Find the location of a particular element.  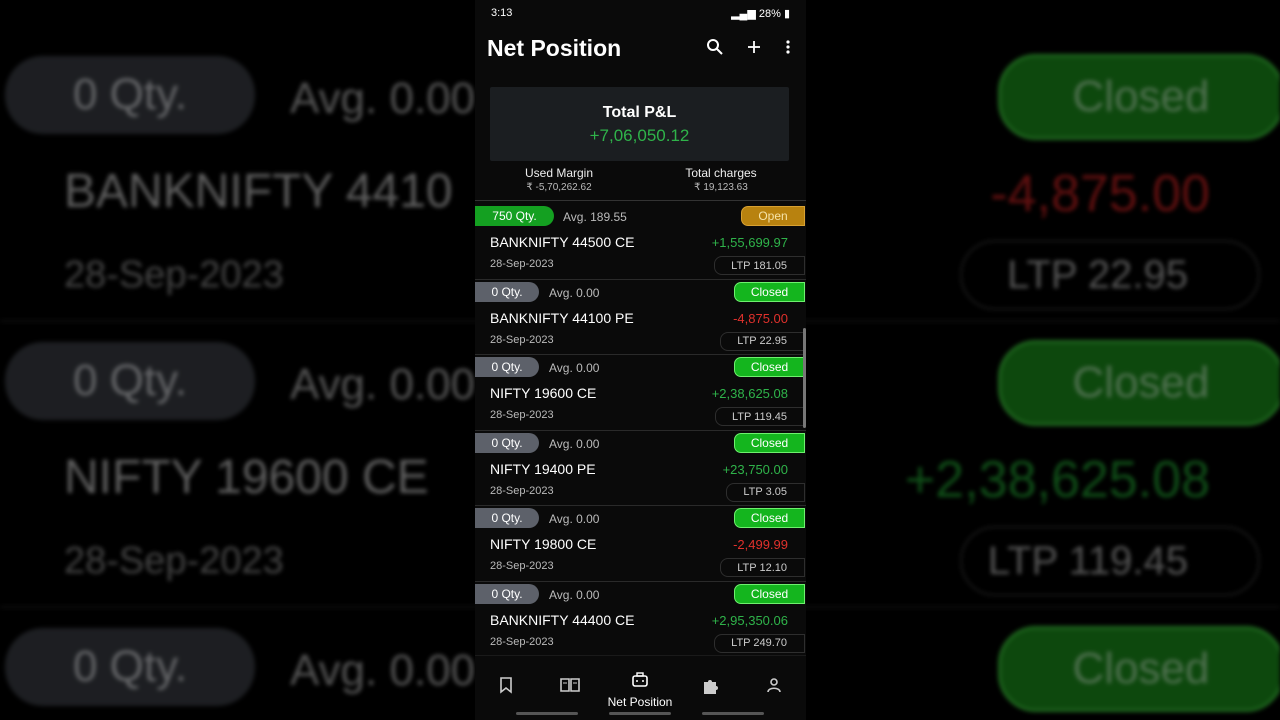

ltp-chip: LTP 3.05 is located at coordinates (765, 492).